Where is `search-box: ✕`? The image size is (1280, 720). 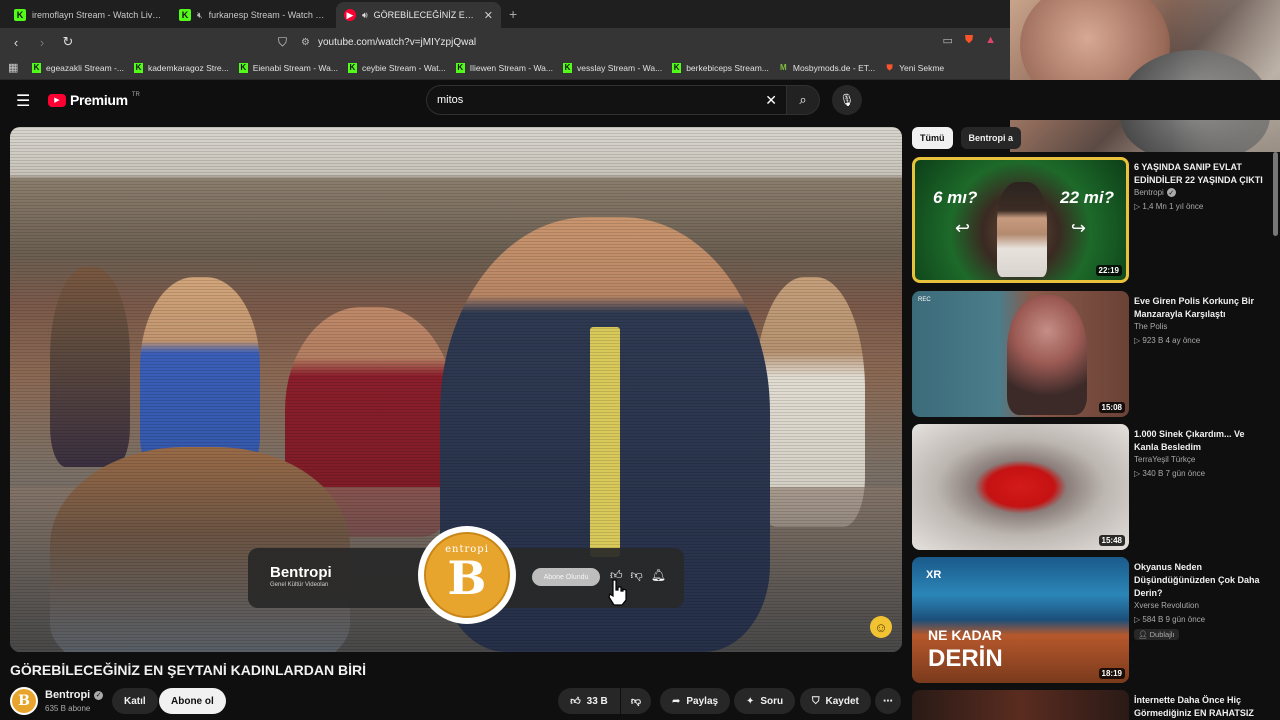 search-box: ✕ is located at coordinates (607, 100).